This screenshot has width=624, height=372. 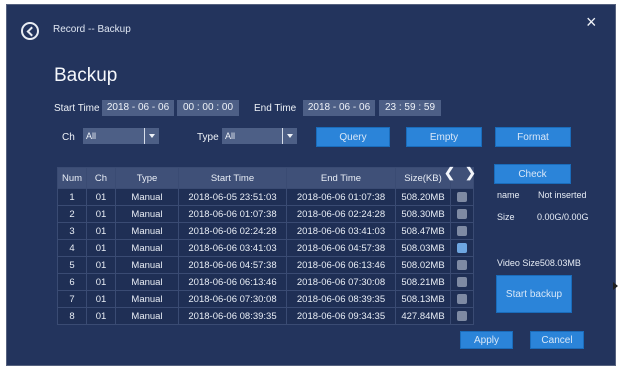 What do you see at coordinates (208, 108) in the screenshot?
I see `start-time-field: 00 : 00 : 00` at bounding box center [208, 108].